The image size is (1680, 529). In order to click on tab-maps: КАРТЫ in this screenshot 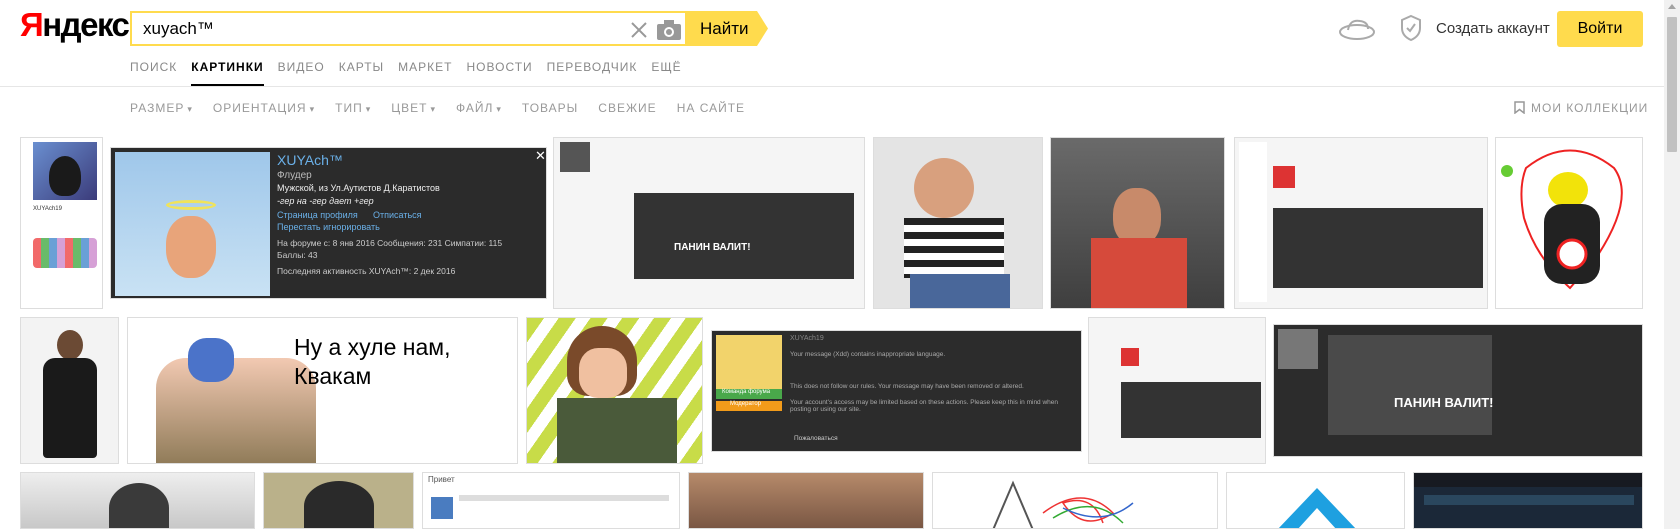, I will do `click(361, 74)`.